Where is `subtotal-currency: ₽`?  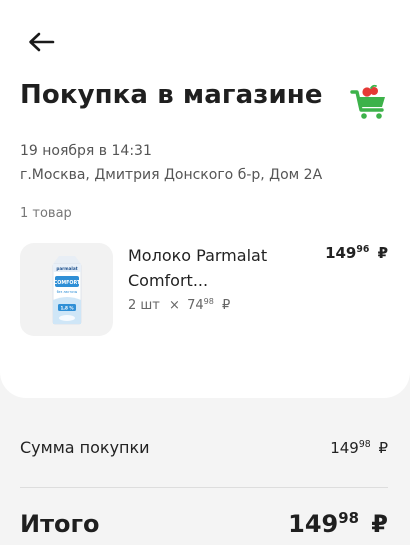 subtotal-currency: ₽ is located at coordinates (383, 447).